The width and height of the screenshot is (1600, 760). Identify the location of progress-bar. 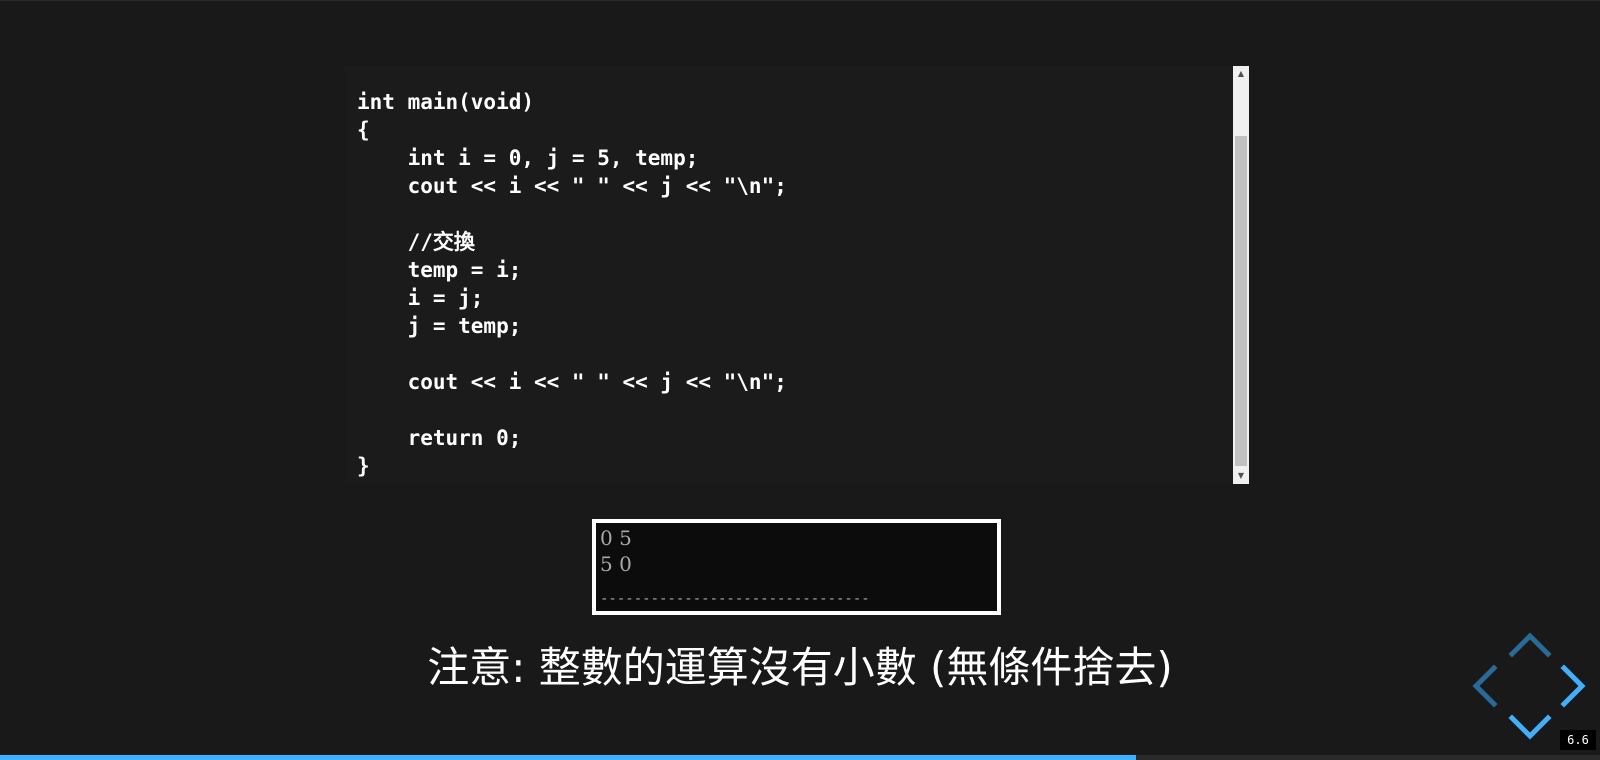
(800, 757).